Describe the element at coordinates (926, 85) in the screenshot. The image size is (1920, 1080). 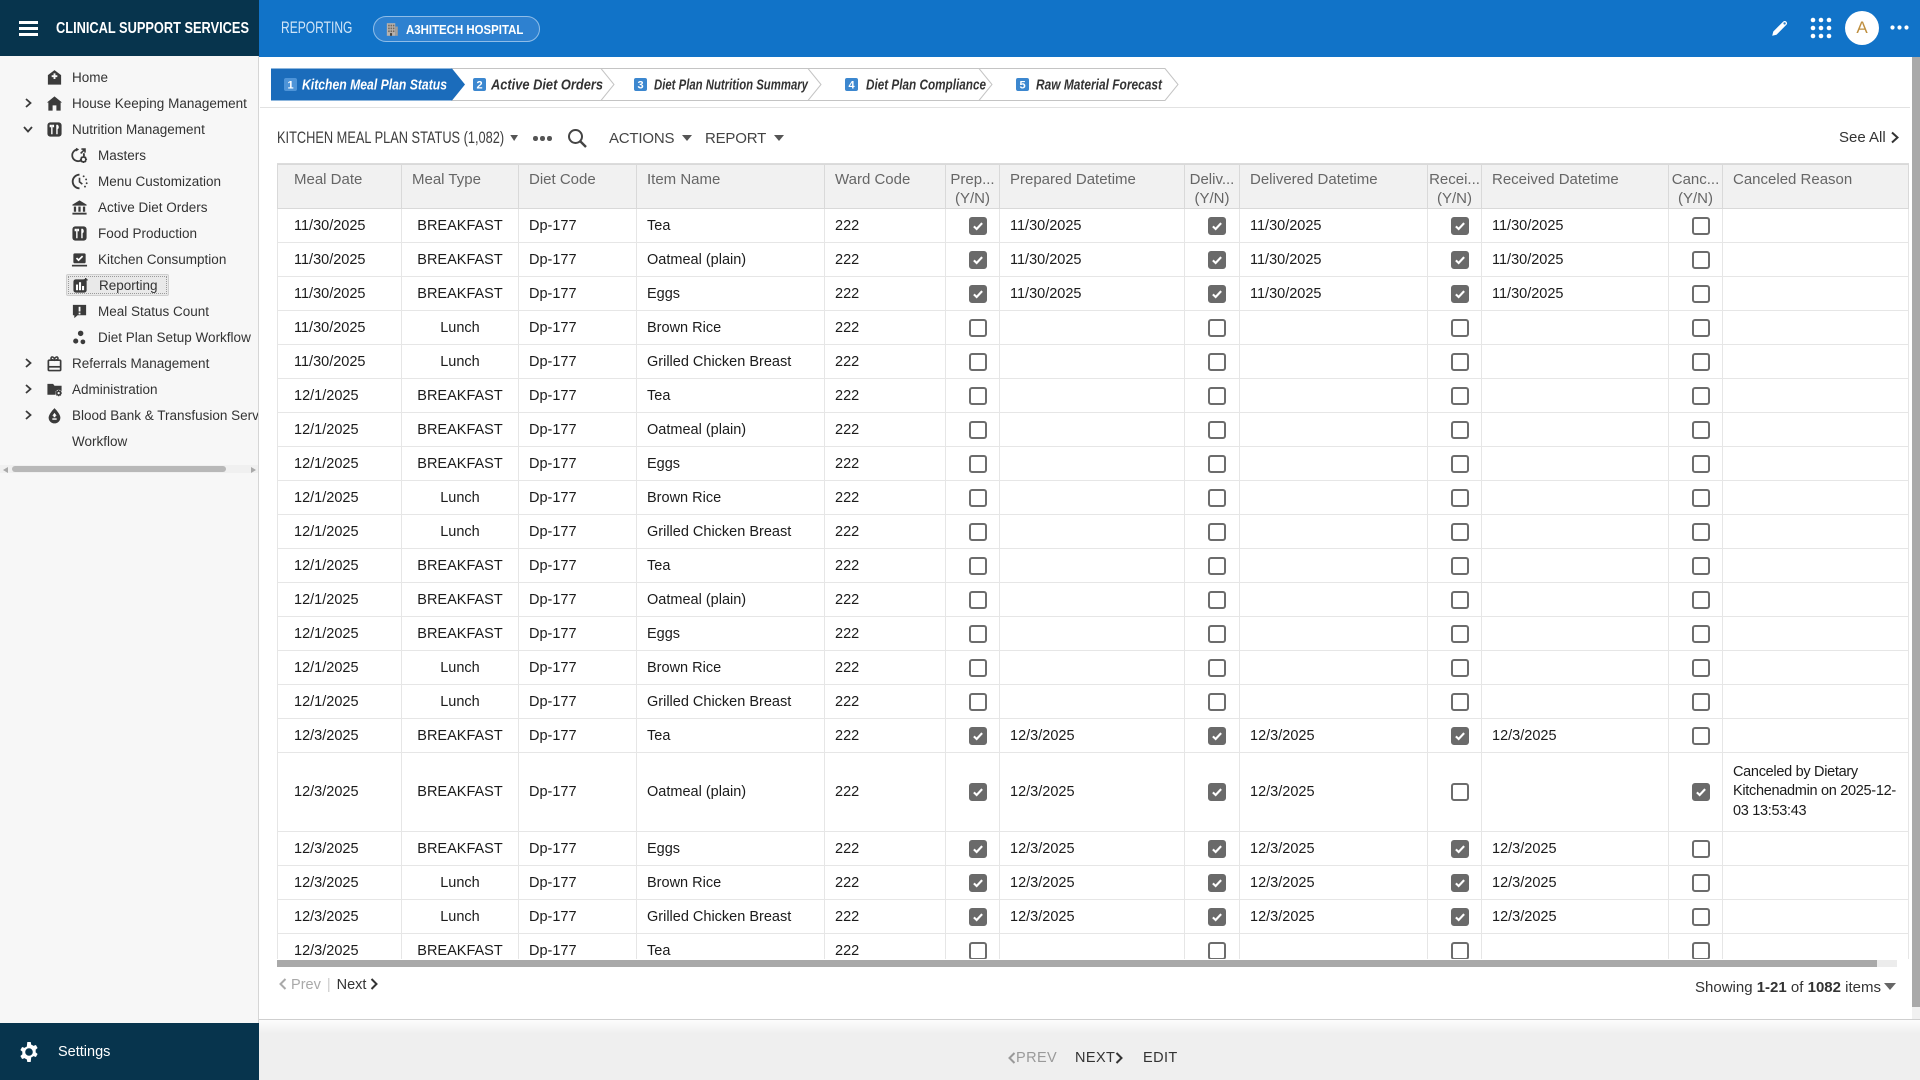
I see `svg-text: Diet Plan Compliance` at that location.